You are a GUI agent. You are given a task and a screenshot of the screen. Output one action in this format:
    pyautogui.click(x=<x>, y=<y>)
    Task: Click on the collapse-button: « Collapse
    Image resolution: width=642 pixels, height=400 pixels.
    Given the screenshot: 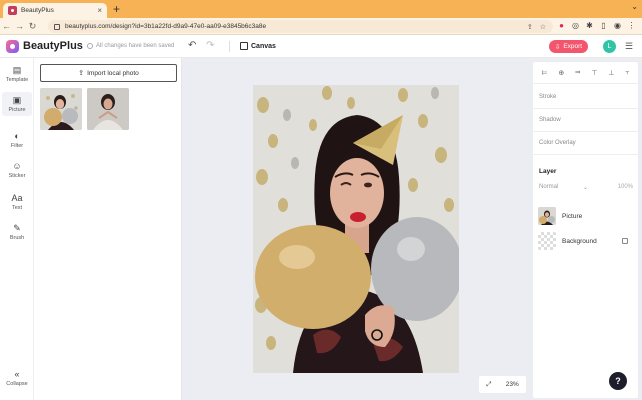 What is the action you would take?
    pyautogui.click(x=17, y=378)
    